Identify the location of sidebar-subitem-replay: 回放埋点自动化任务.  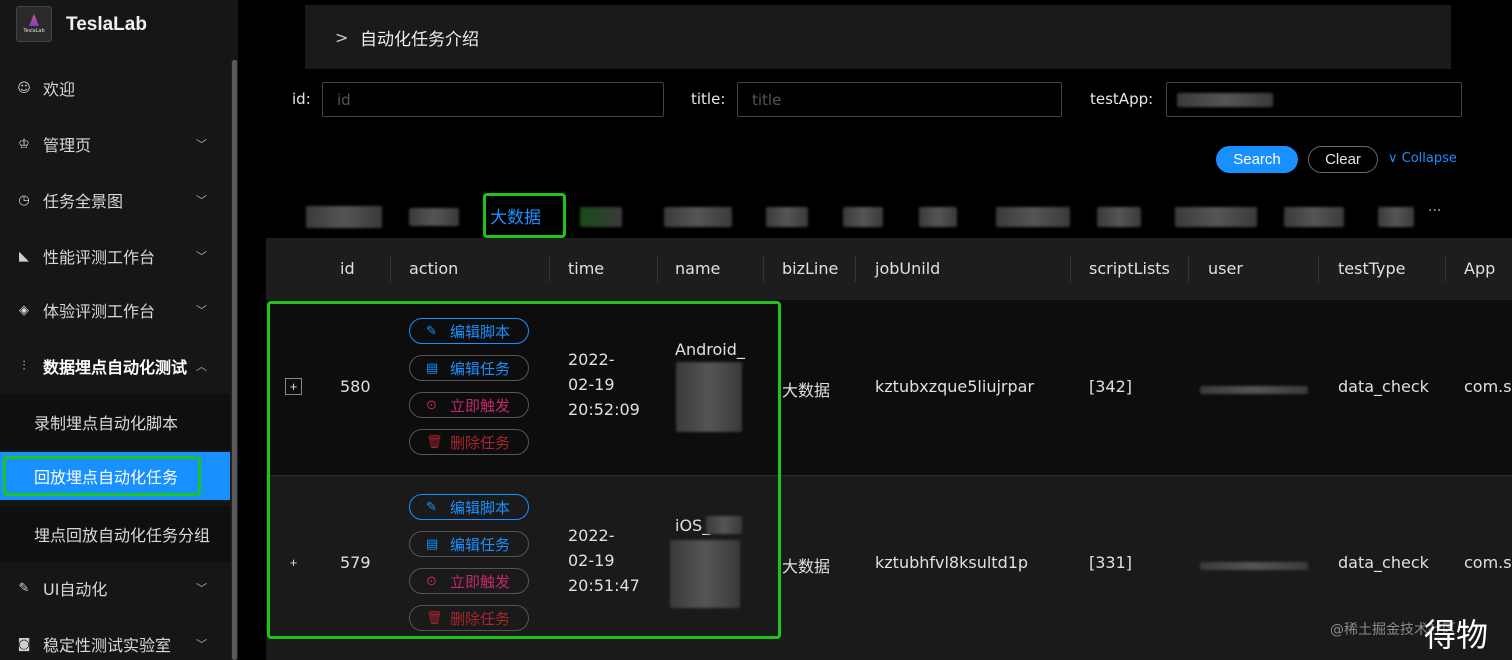
(115, 476).